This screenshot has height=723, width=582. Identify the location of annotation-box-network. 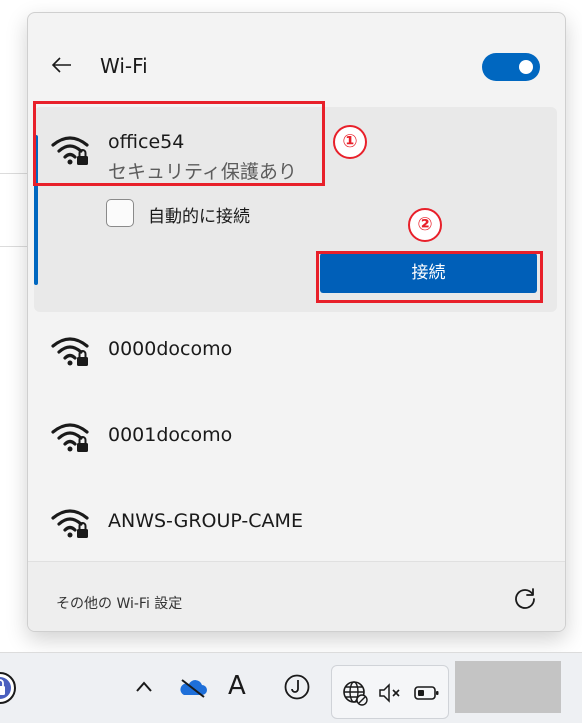
(179, 143).